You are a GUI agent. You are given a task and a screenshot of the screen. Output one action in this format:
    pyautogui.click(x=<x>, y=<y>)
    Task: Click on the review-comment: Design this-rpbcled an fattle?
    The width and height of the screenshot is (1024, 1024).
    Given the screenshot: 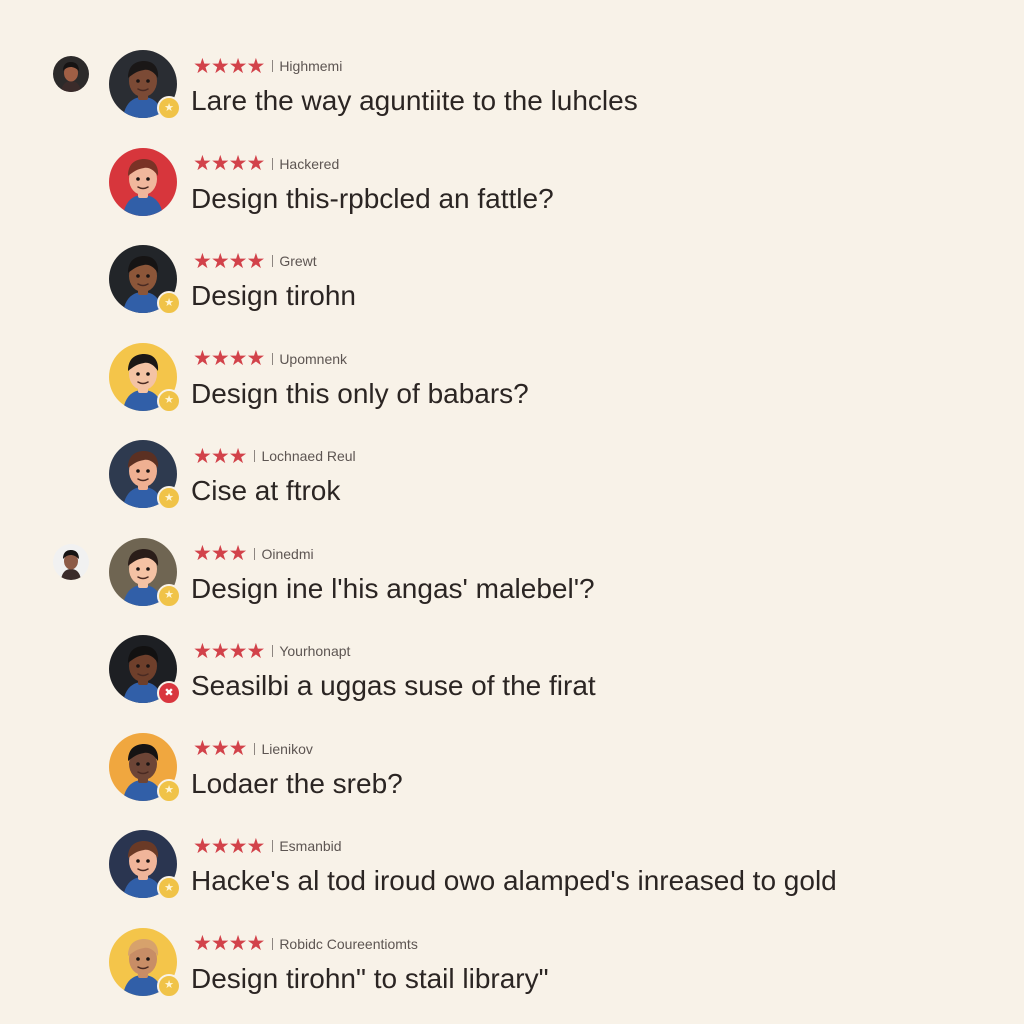 What is the action you would take?
    pyautogui.click(x=372, y=198)
    